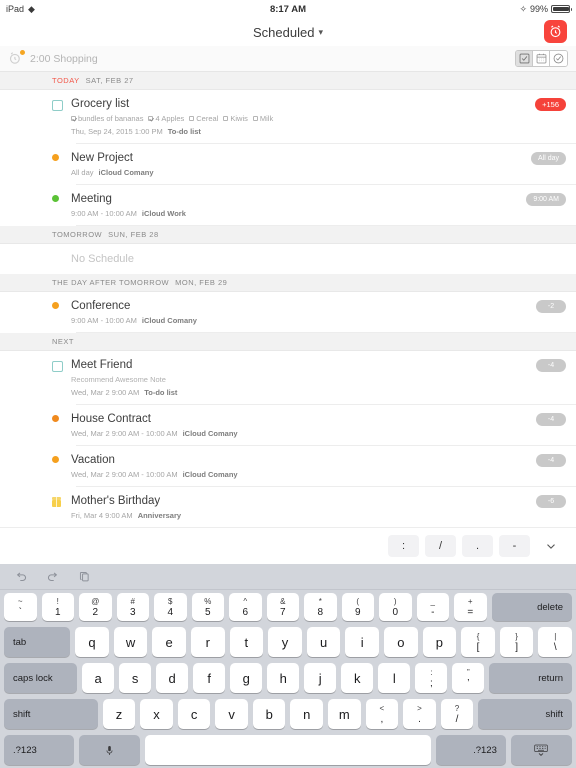  What do you see at coordinates (514, 546) in the screenshot?
I see `shortcut-key: -` at bounding box center [514, 546].